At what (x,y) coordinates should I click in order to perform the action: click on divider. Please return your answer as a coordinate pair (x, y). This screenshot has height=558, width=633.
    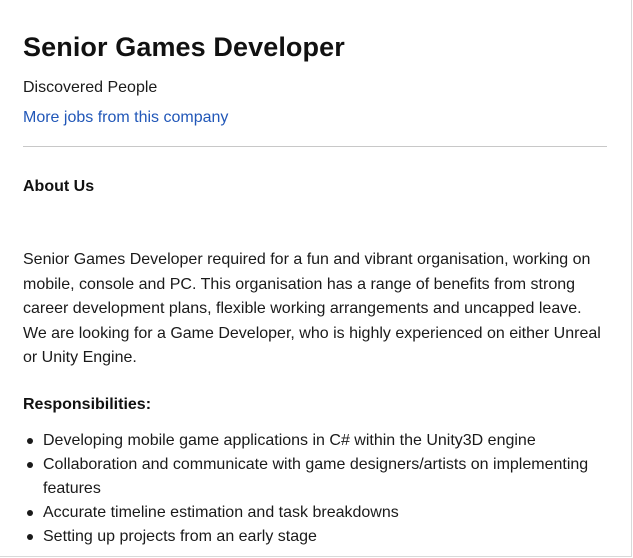
    Looking at the image, I should click on (315, 146).